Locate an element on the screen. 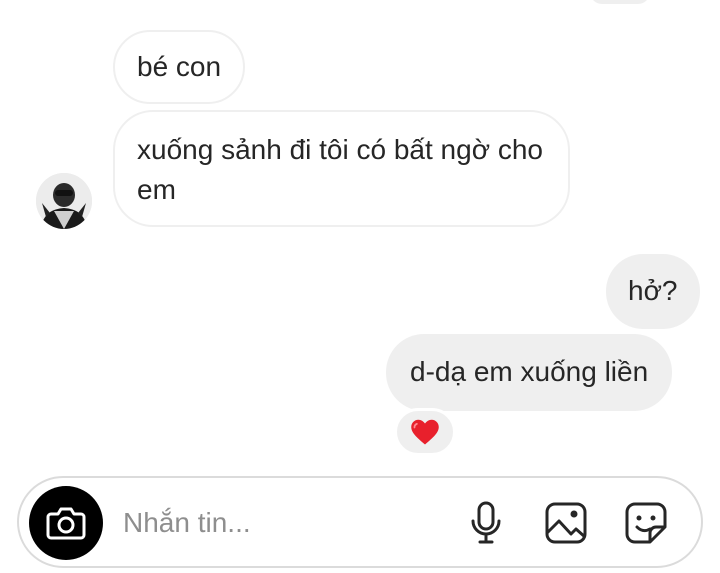  sticker-button is located at coordinates (646, 523).